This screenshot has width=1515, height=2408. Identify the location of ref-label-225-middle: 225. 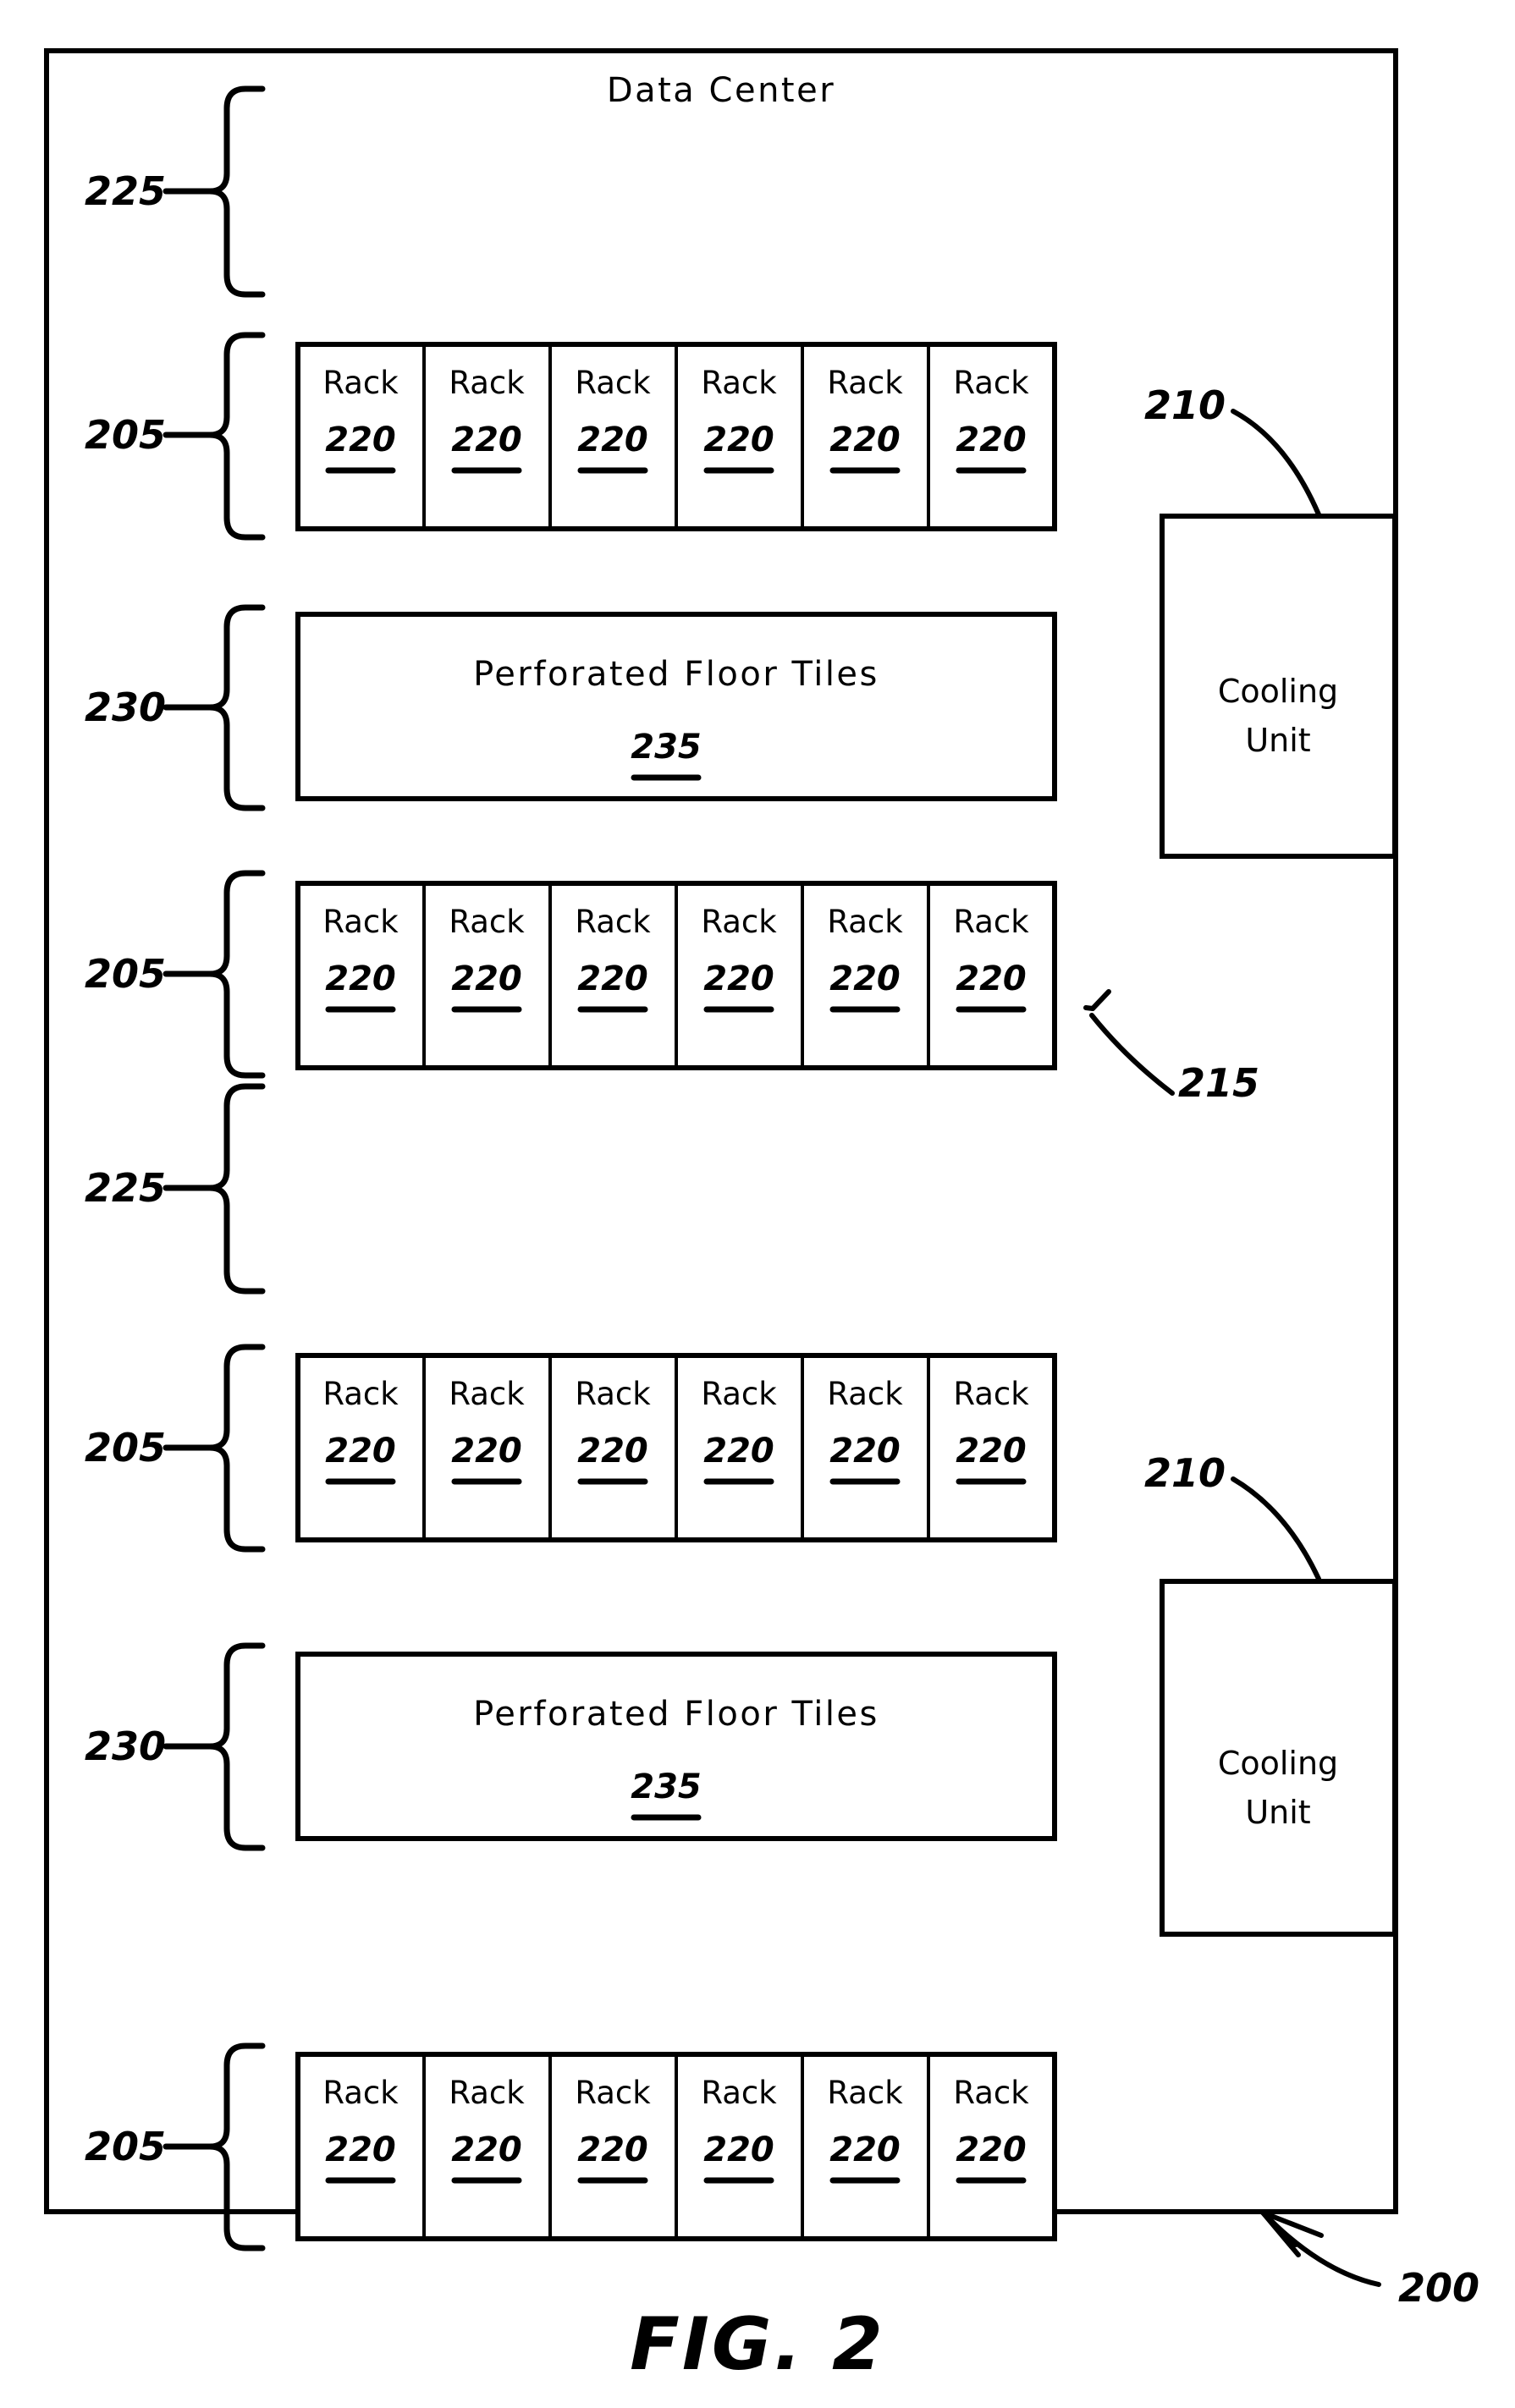
(126, 1188).